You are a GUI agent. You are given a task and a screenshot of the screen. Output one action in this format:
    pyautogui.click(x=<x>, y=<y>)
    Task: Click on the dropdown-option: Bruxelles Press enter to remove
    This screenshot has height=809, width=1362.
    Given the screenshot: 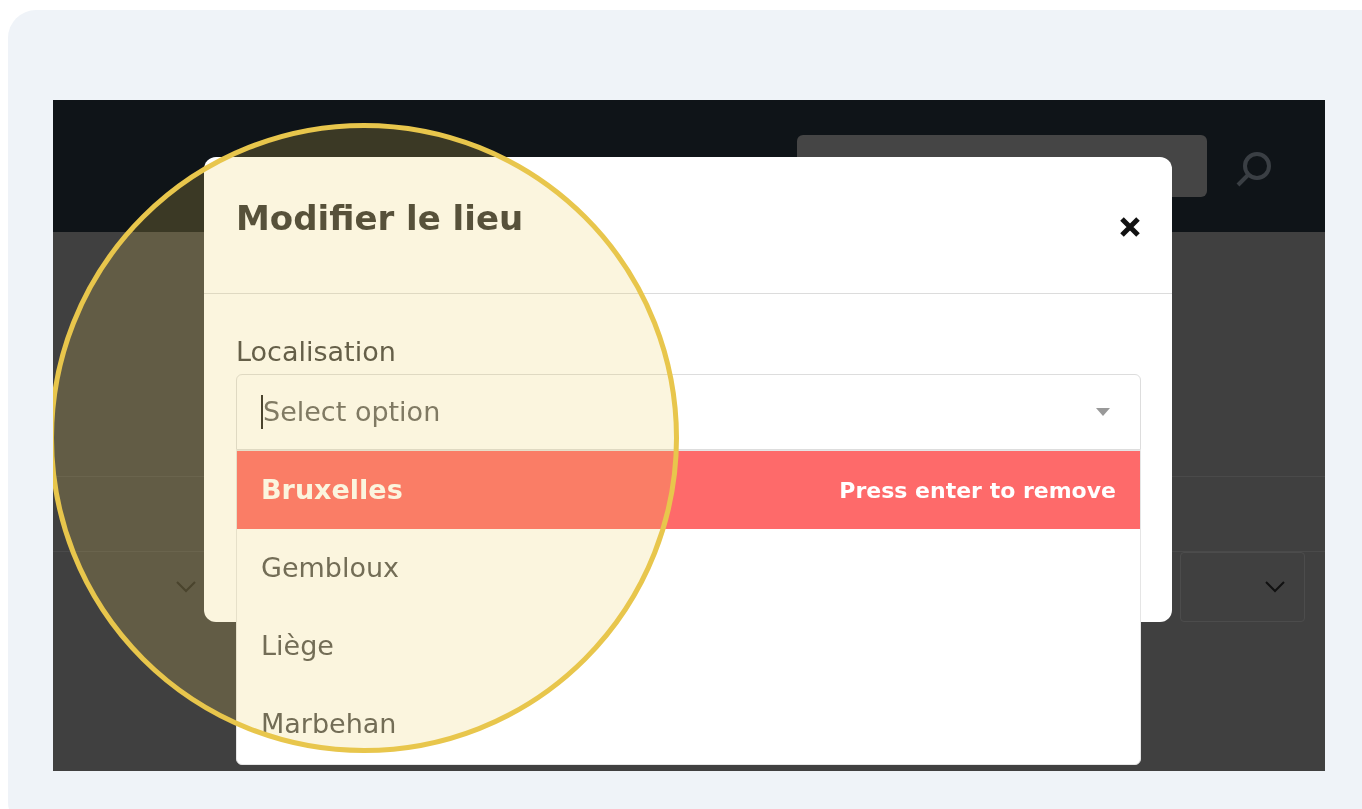 What is the action you would take?
    pyautogui.click(x=688, y=490)
    